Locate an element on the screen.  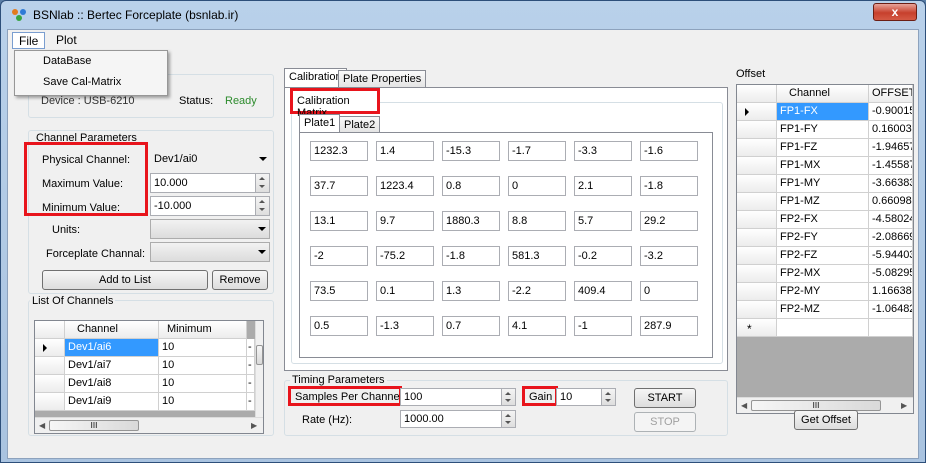
matrix-cell: -3.2 is located at coordinates (669, 256).